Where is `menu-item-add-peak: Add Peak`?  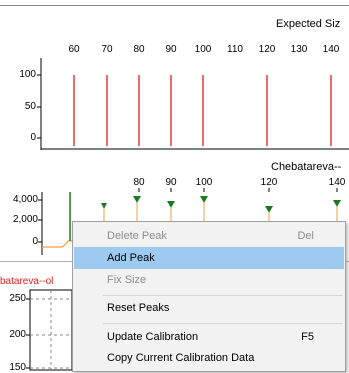
menu-item-add-peak: Add Peak is located at coordinates (209, 258).